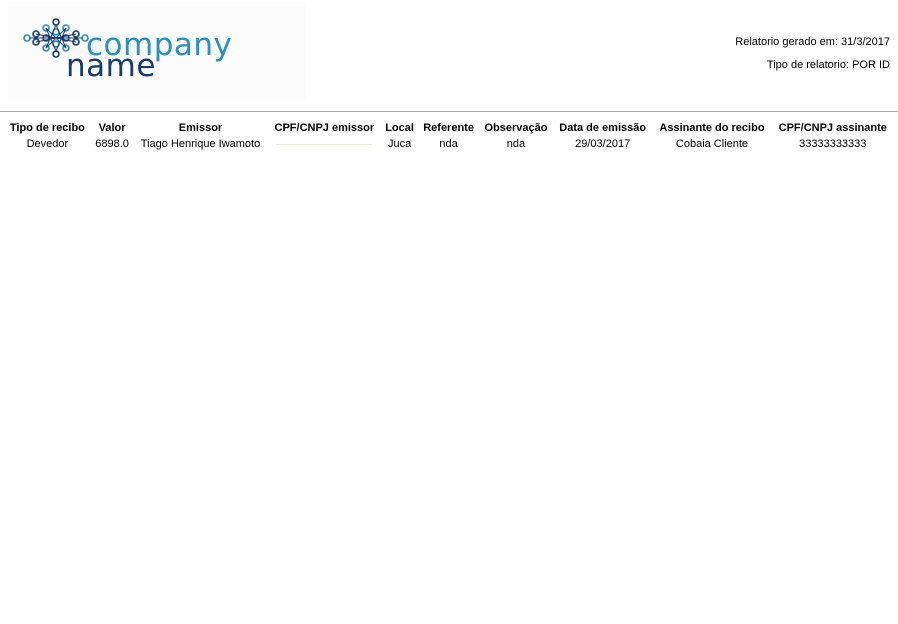 Image resolution: width=898 pixels, height=624 pixels. What do you see at coordinates (324, 128) in the screenshot?
I see `column-header-cpf-cnpj-emissor: CPF/CNPJ emissor` at bounding box center [324, 128].